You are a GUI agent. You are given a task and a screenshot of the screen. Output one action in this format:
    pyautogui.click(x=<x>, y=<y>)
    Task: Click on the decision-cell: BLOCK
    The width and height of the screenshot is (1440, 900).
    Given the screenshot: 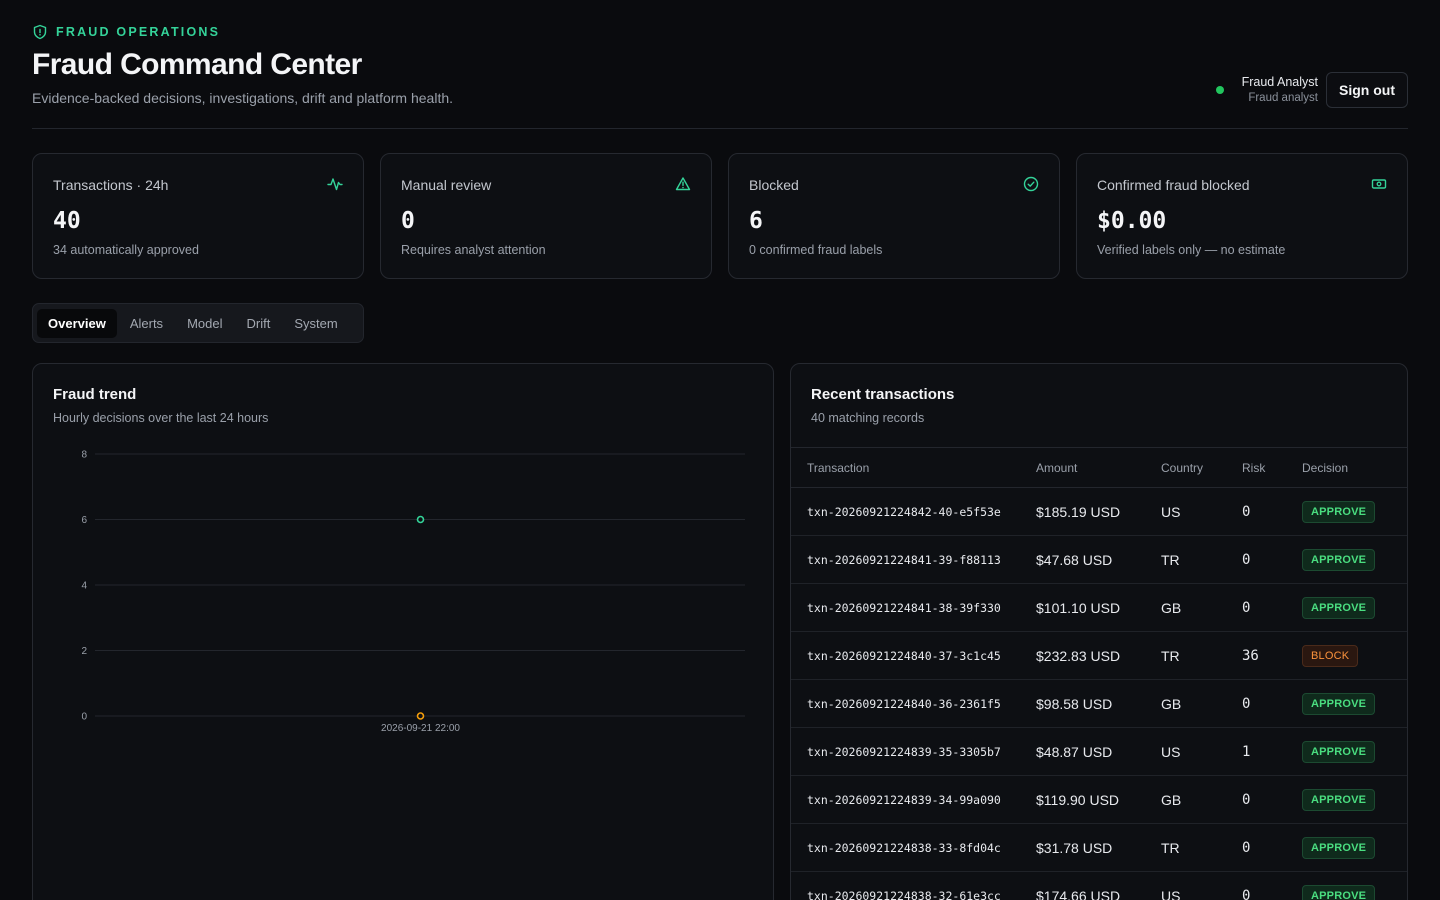 What is the action you would take?
    pyautogui.click(x=1354, y=655)
    